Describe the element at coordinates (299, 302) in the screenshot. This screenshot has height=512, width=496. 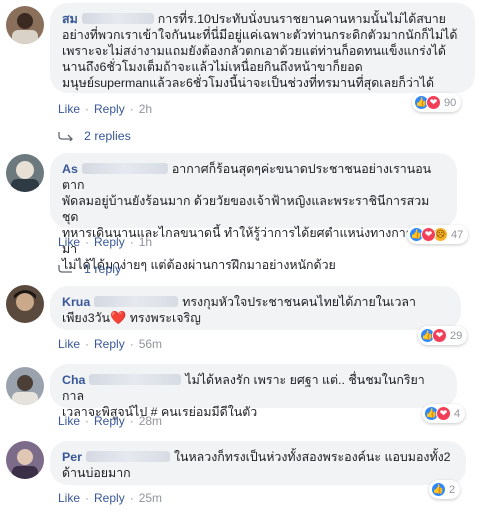
I see `comment-text-line: ทรงกุมหัวใจประชาชนคนไทยได้ภายในเวลา` at that location.